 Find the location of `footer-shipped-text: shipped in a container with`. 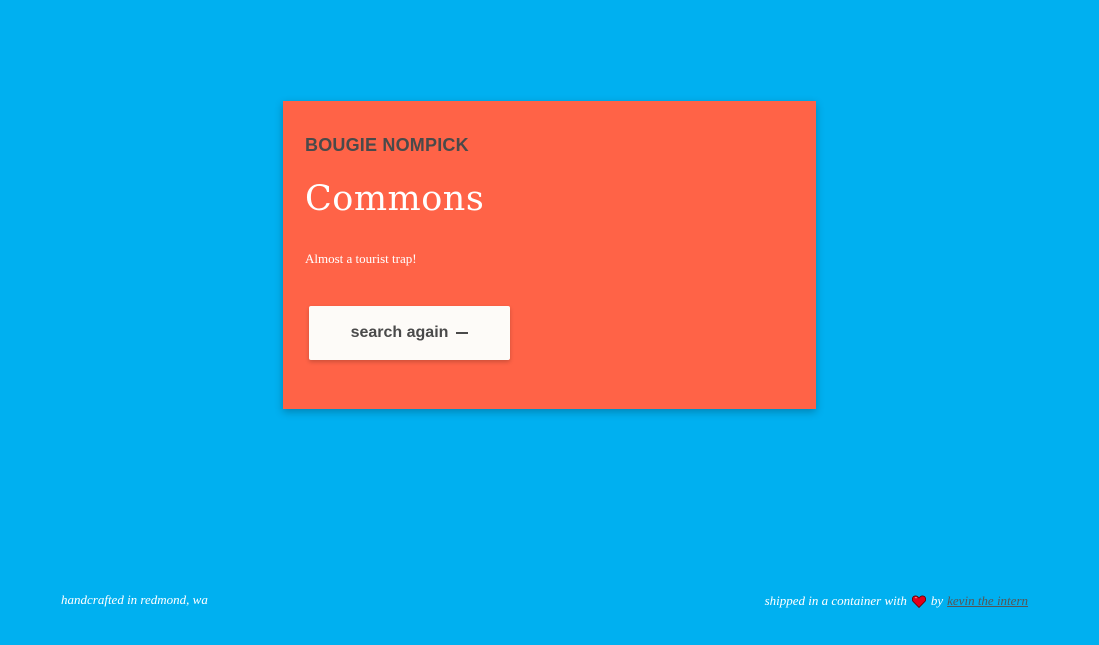

footer-shipped-text: shipped in a container with is located at coordinates (835, 600).